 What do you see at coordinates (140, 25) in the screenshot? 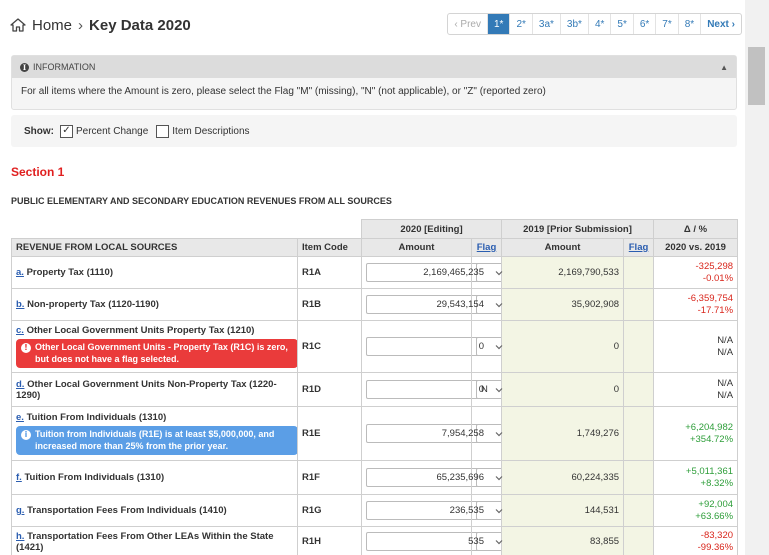
I see `breadcrumb-current: Key Data 2020` at bounding box center [140, 25].